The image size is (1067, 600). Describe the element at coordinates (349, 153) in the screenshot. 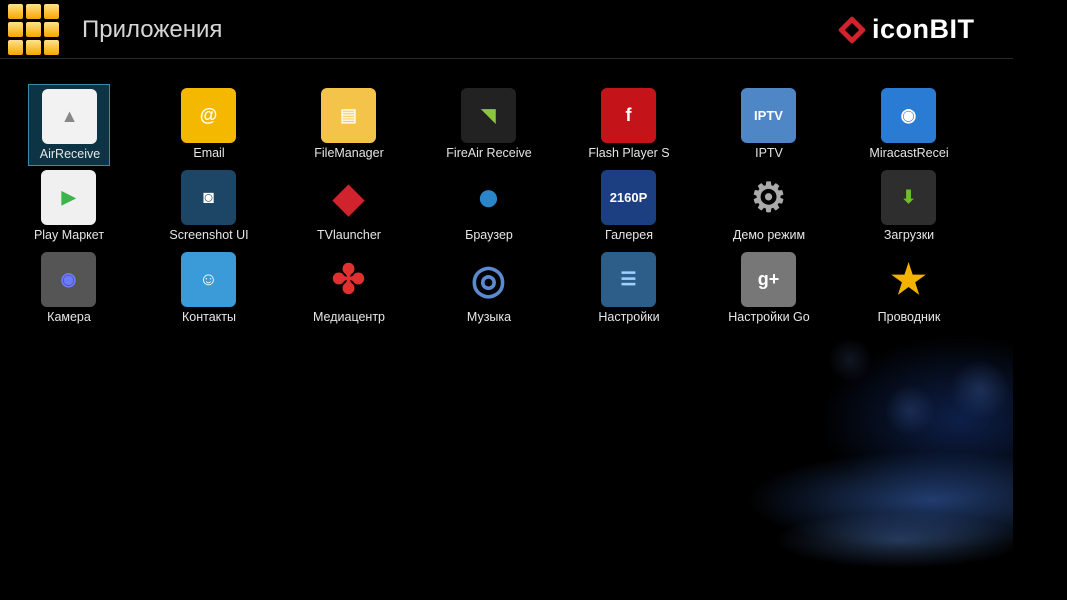

I see `app-label: FileManager` at that location.